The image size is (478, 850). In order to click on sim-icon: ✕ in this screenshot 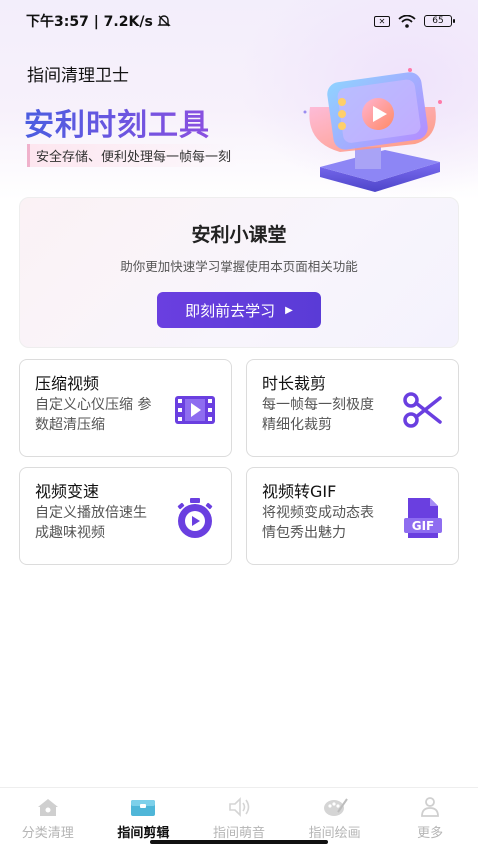, I will do `click(382, 21)`.